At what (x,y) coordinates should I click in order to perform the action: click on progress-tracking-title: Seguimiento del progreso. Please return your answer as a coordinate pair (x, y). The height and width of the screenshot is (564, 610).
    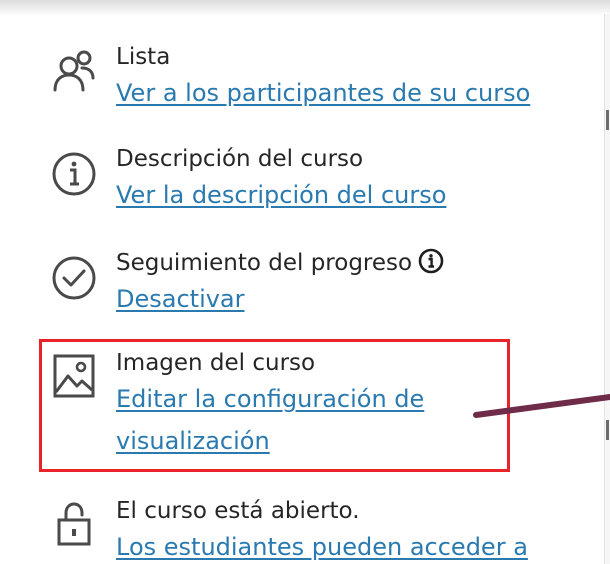
    Looking at the image, I should click on (264, 263).